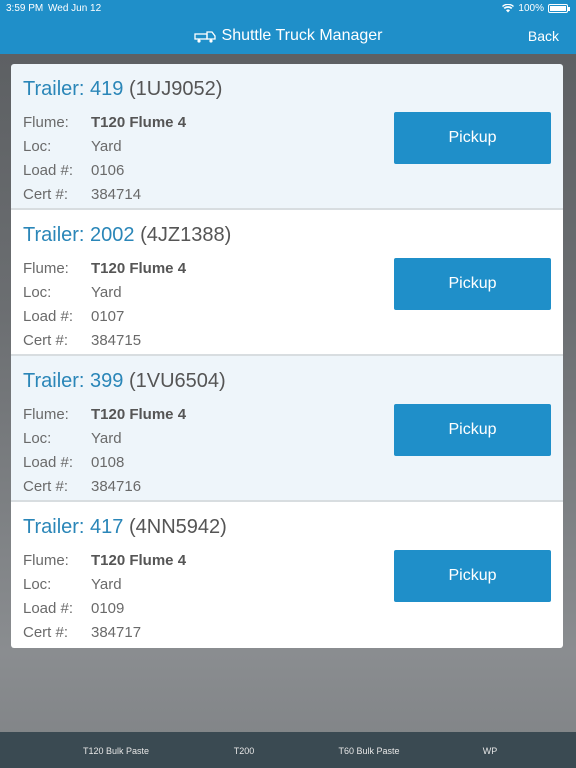  I want to click on cert-row: Cert #: 384717, so click(82, 632).